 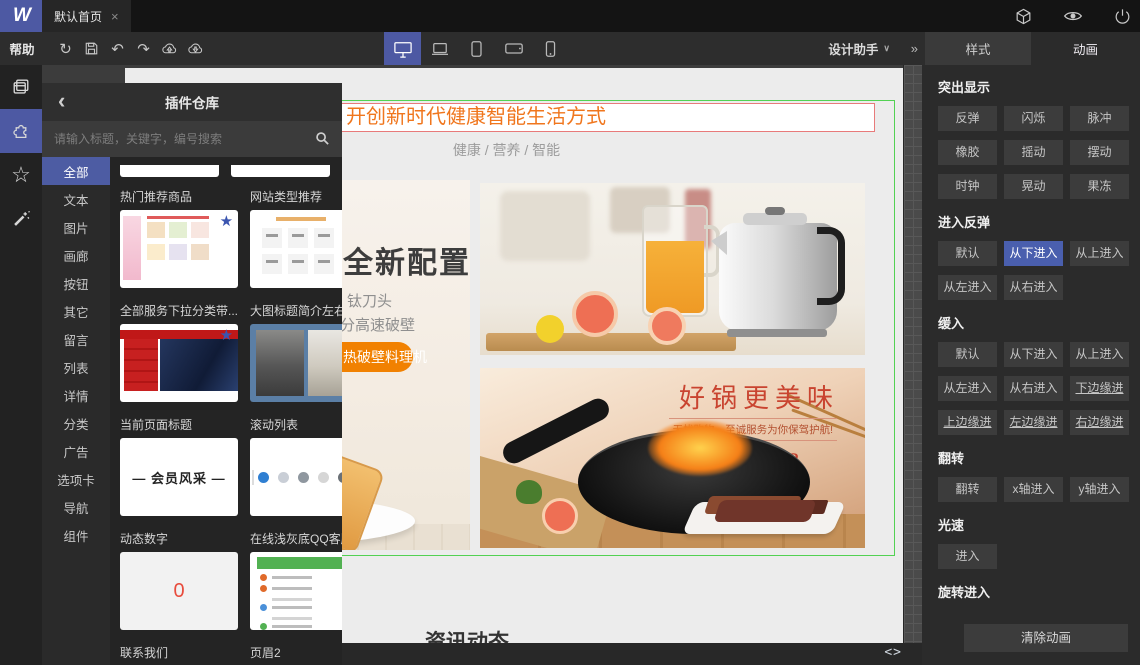 I want to click on undo-icon: ↶, so click(x=117, y=49).